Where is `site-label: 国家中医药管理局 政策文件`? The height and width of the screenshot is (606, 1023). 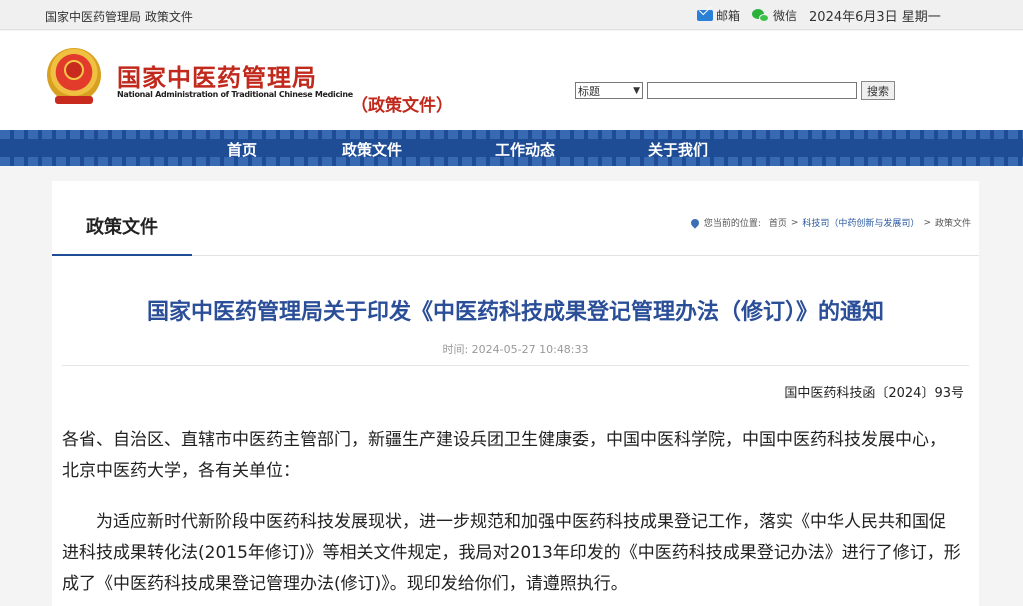
site-label: 国家中医药管理局 政策文件 is located at coordinates (119, 17).